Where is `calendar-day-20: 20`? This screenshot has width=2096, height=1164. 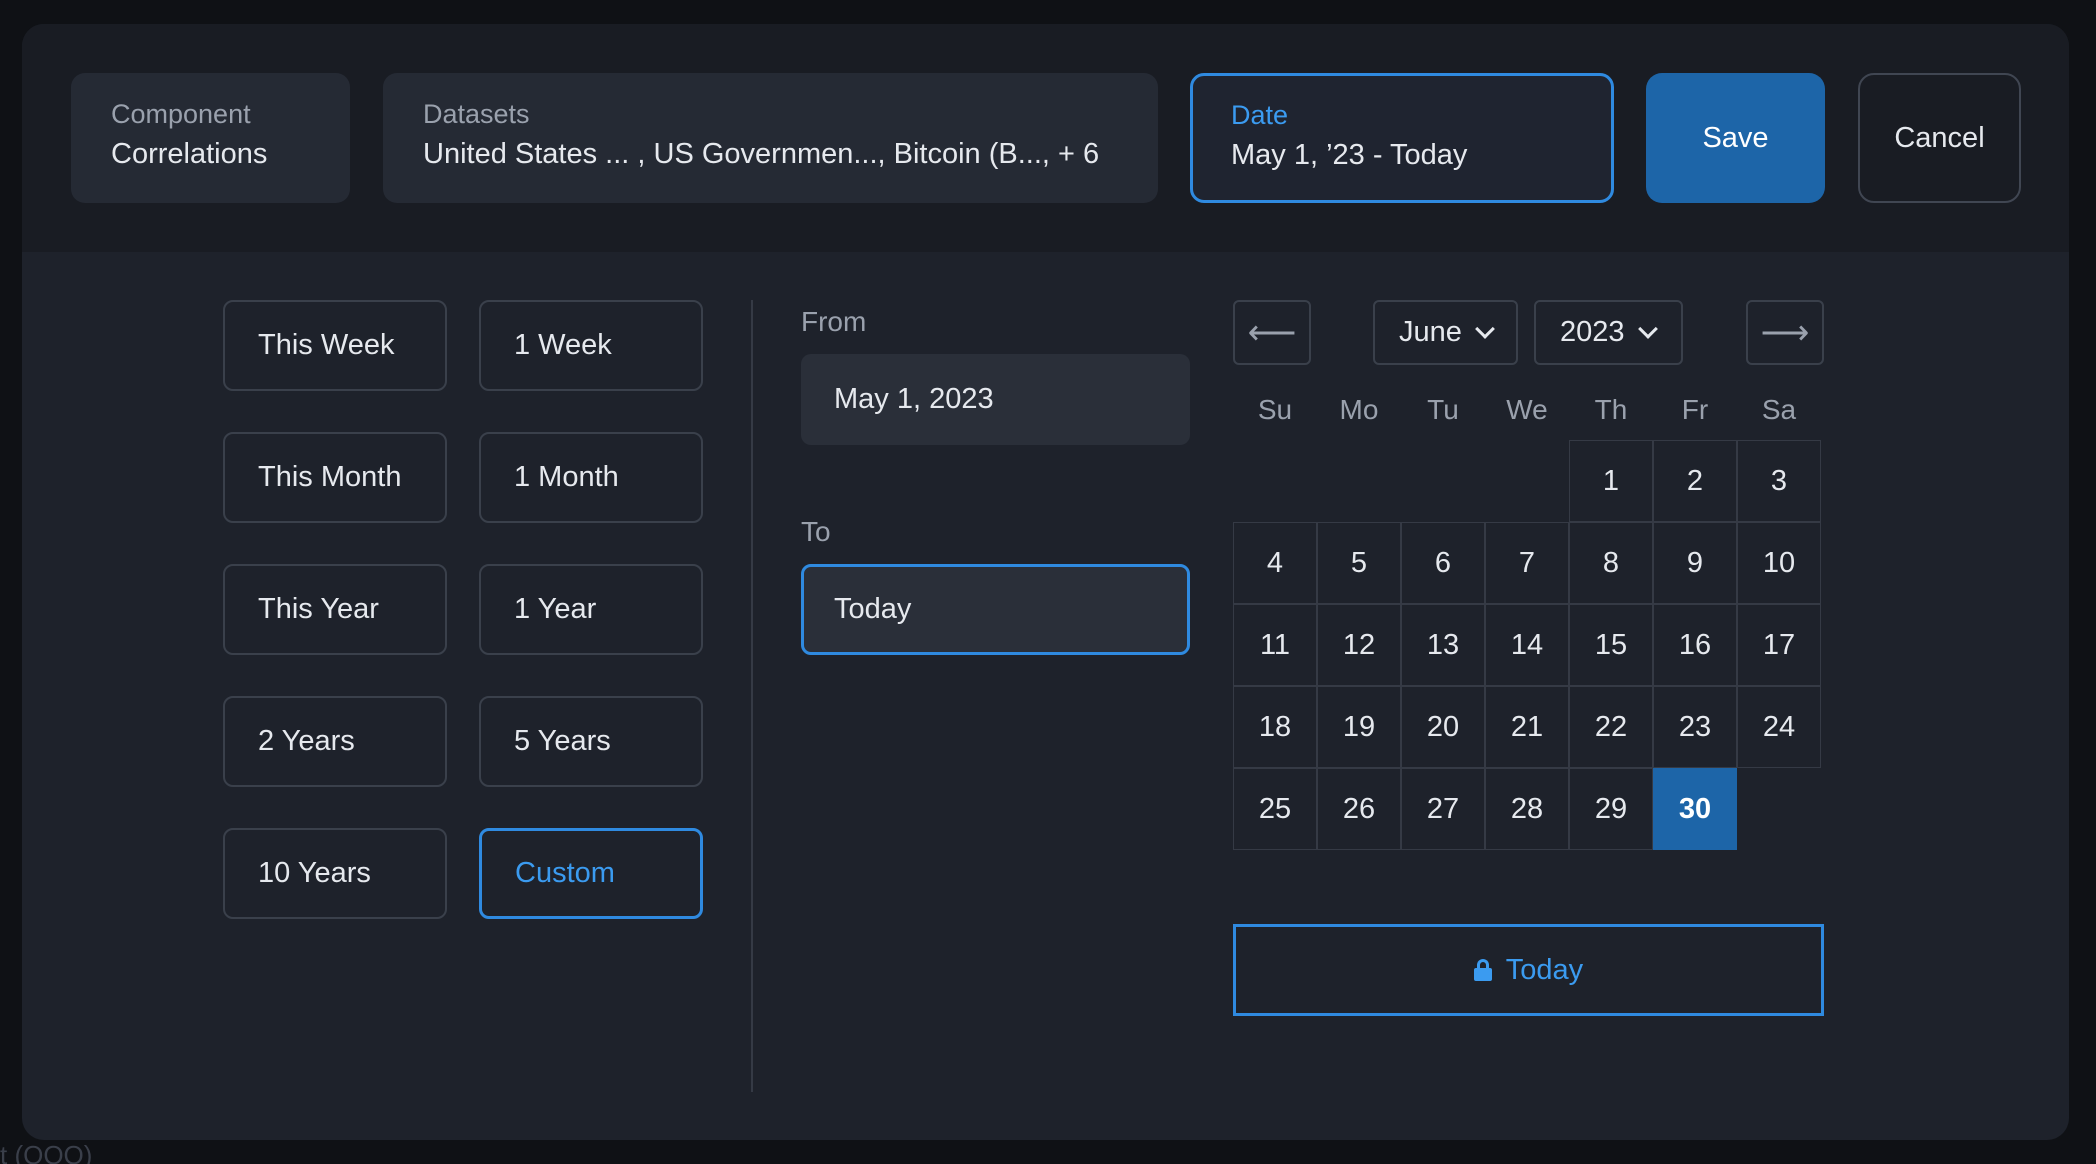 calendar-day-20: 20 is located at coordinates (1443, 727).